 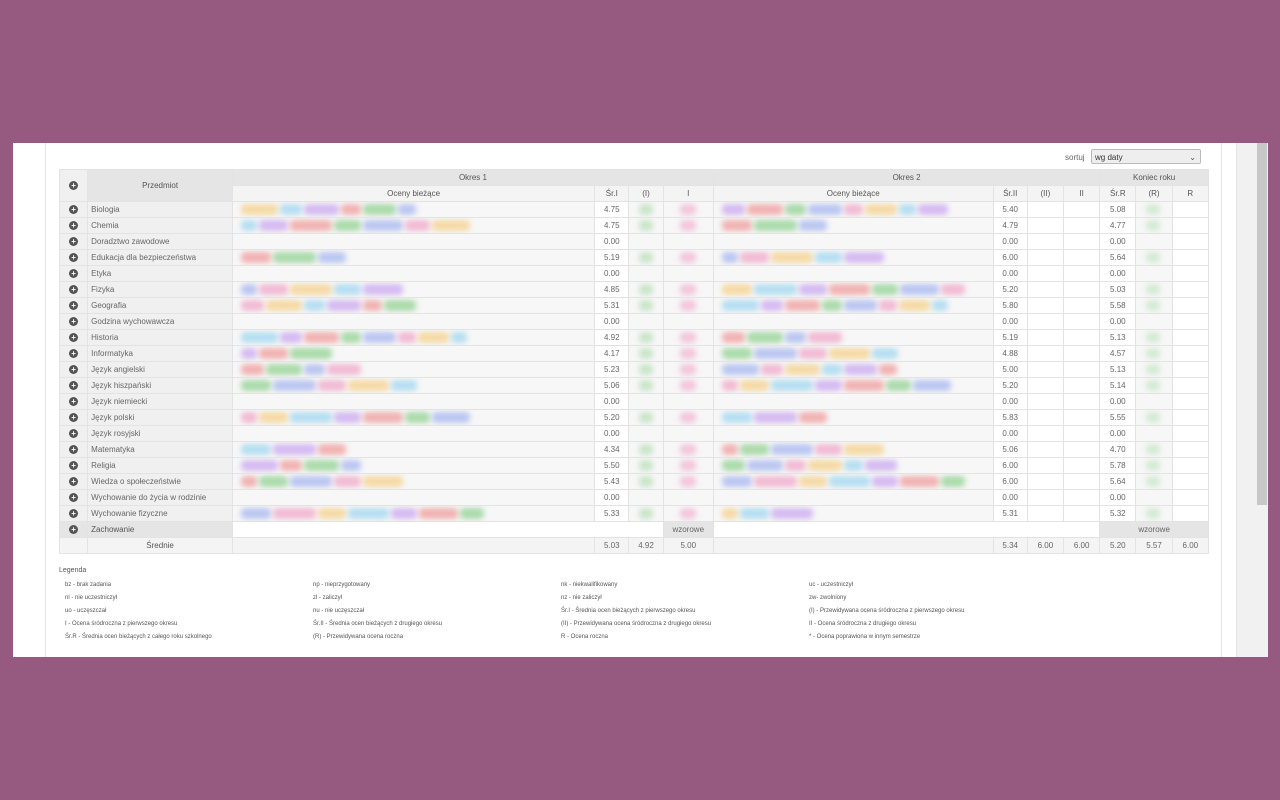 I want to click on scrollbar-thumb, so click(x=1262, y=324).